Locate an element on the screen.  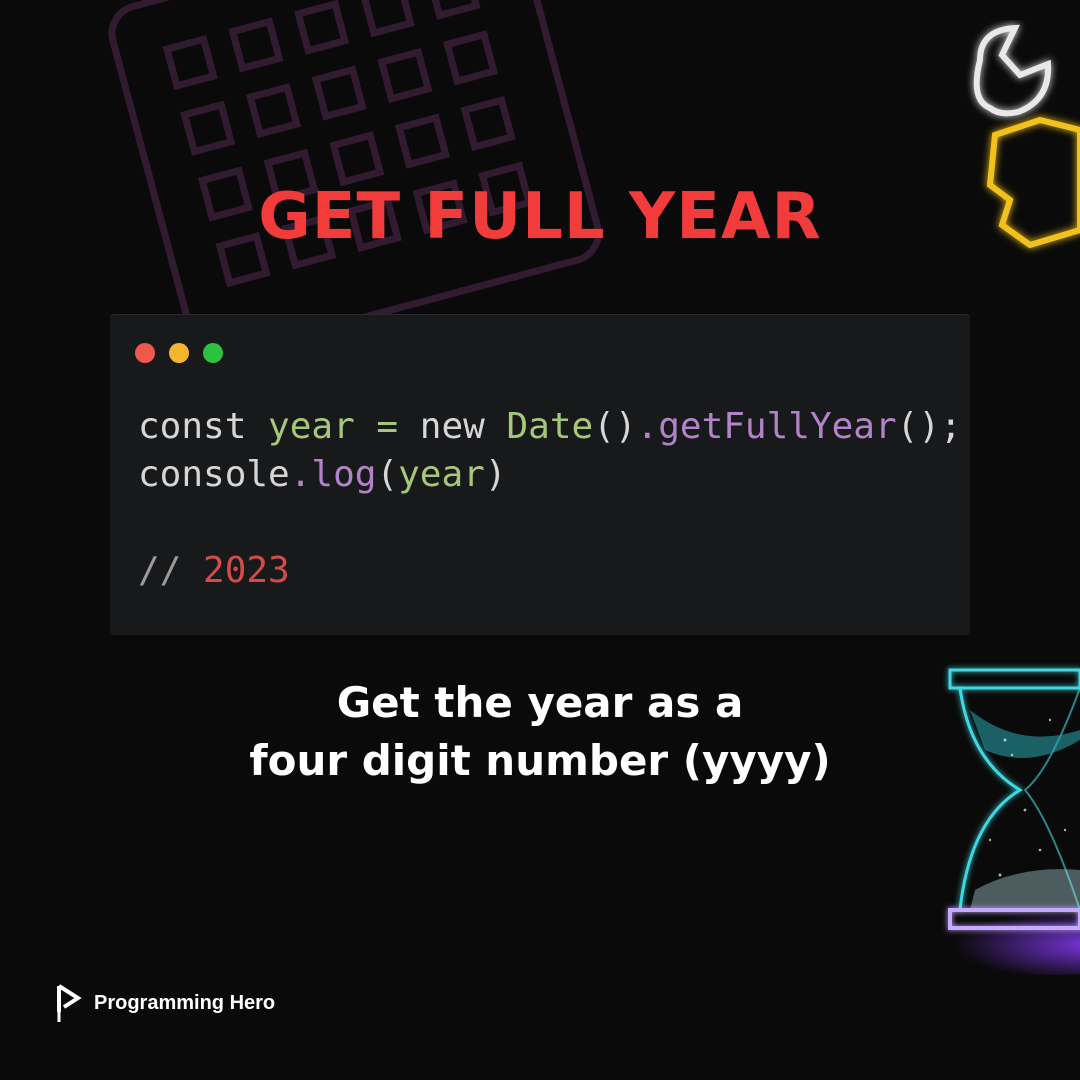
programming-hero-logo-icon is located at coordinates (69, 1003).